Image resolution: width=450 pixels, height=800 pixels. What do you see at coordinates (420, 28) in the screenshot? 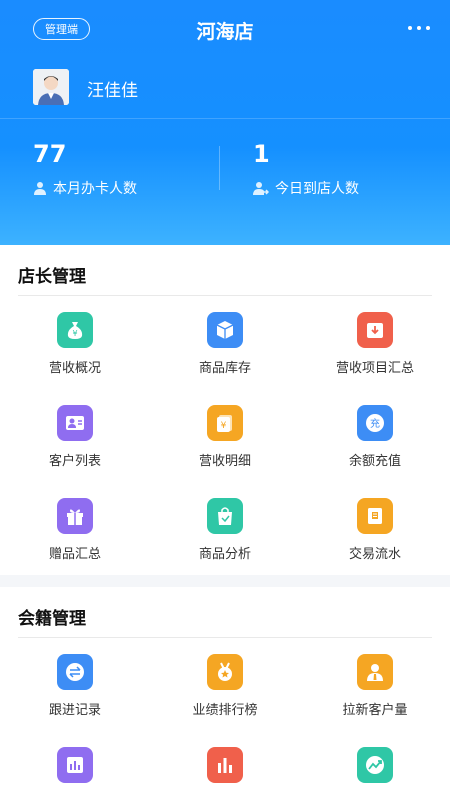
I see `more-icon` at bounding box center [420, 28].